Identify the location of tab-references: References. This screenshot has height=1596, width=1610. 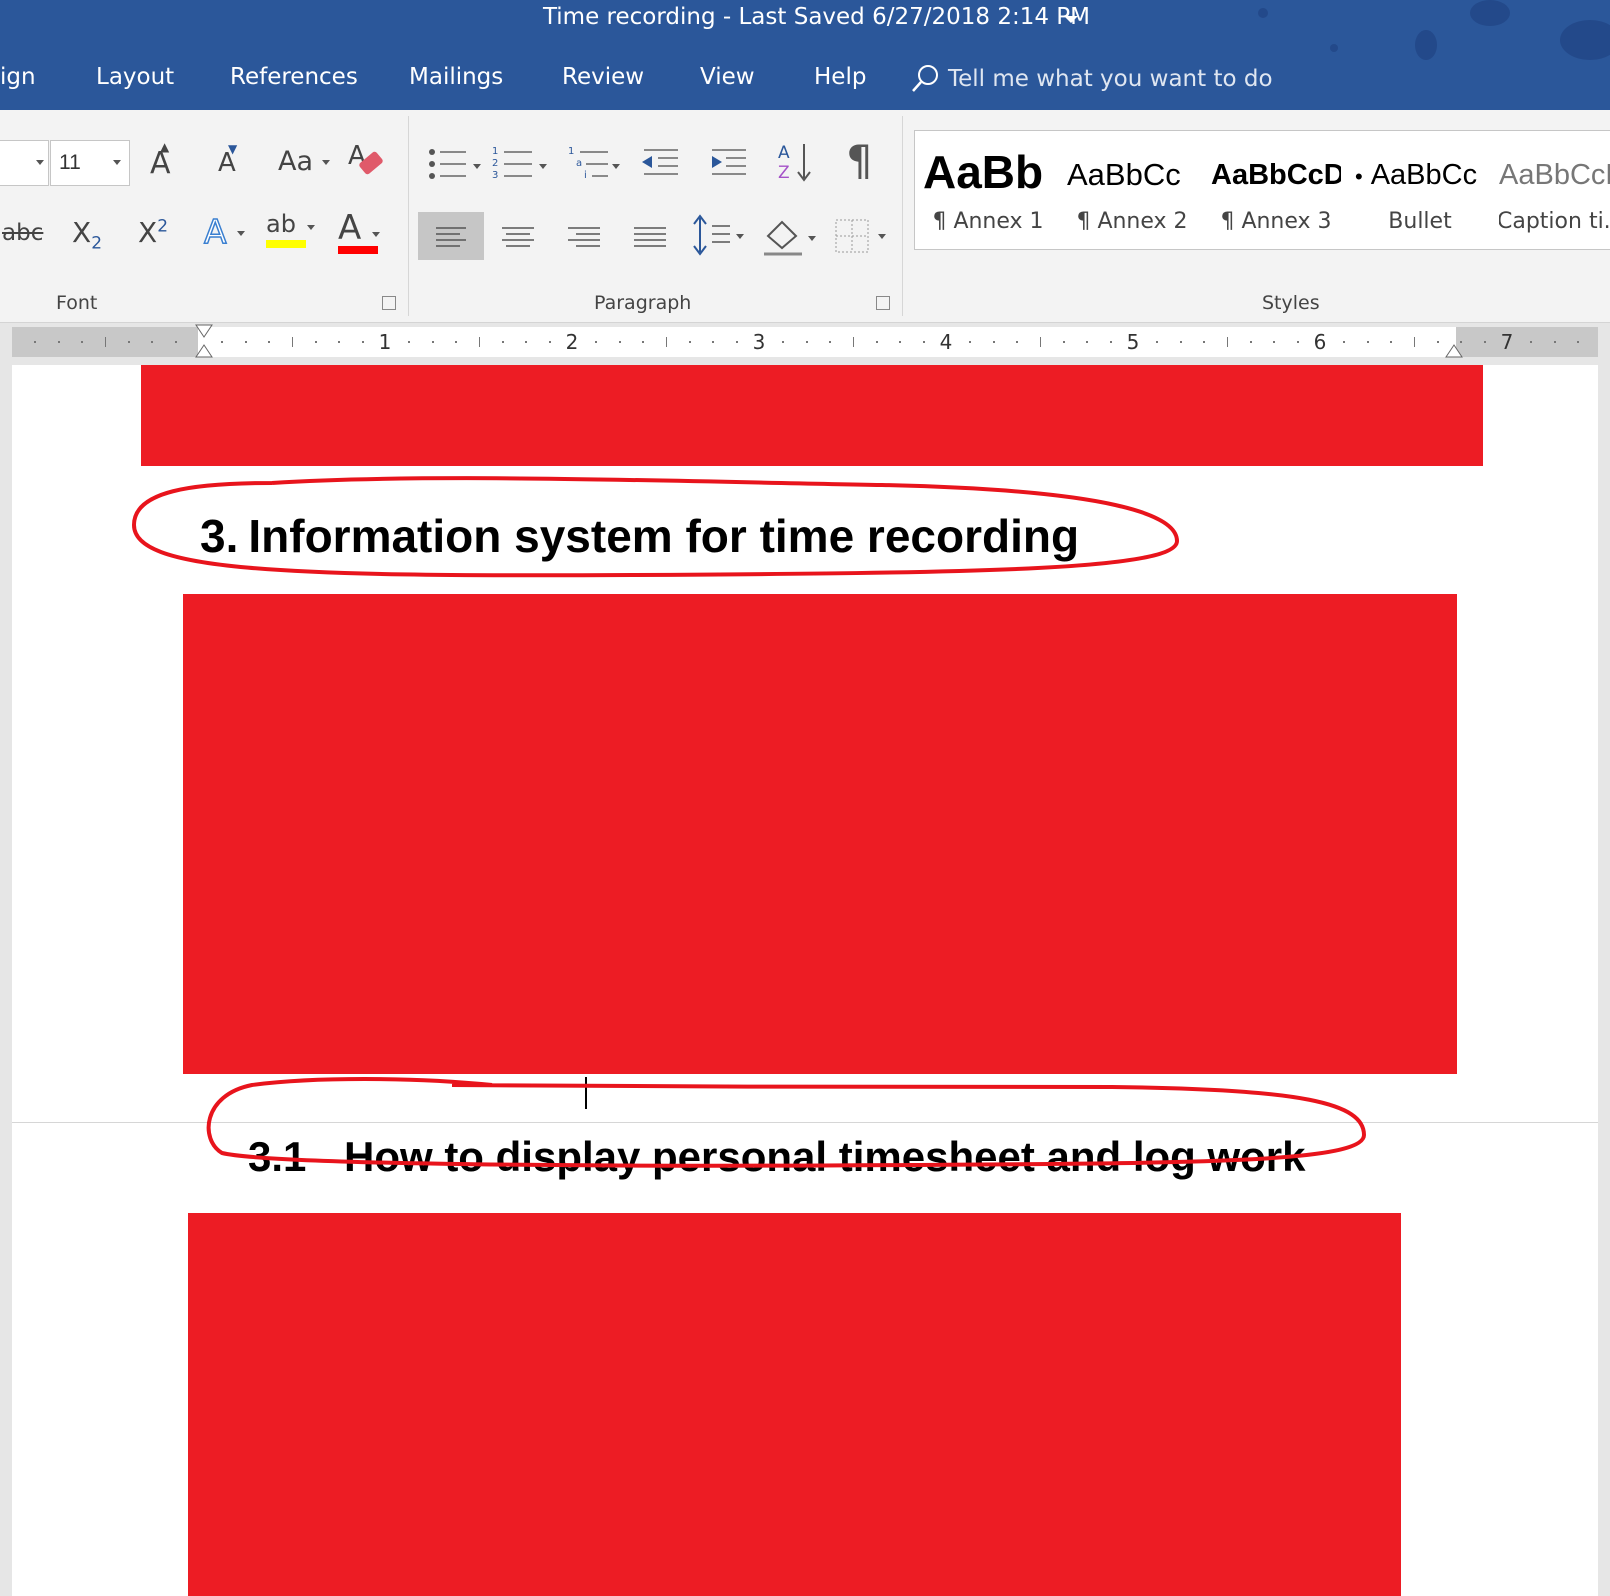
(294, 77).